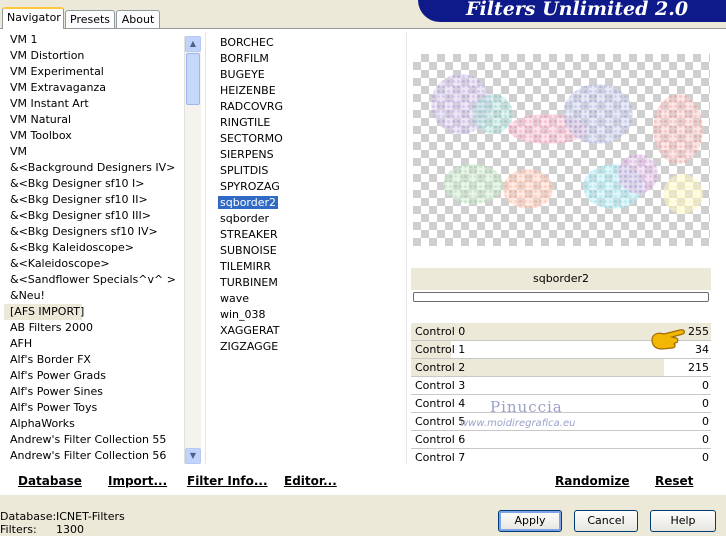 The image size is (726, 536). Describe the element at coordinates (440, 457) in the screenshot. I see `control-label: Control 7` at that location.